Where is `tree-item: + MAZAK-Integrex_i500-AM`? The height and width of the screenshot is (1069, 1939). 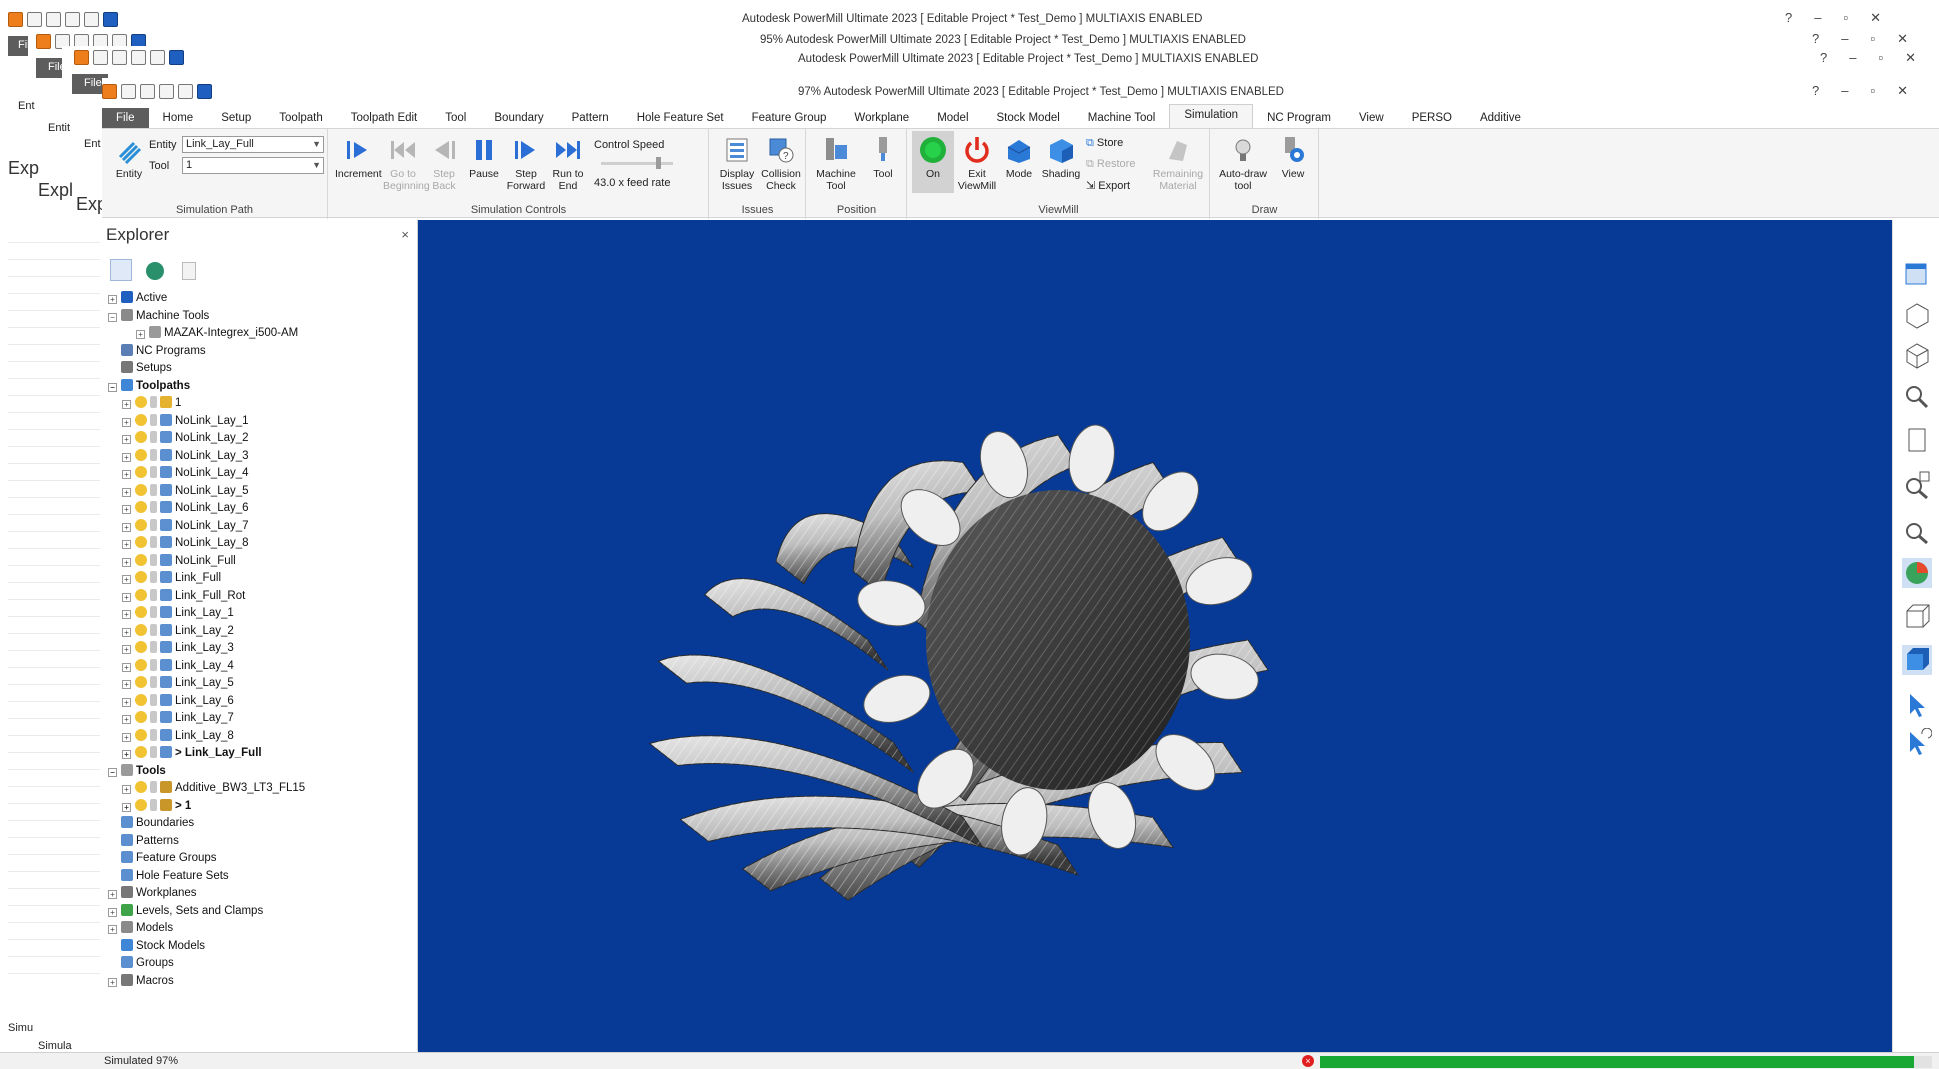
tree-item: + MAZAK-Integrex_i500-AM is located at coordinates (217, 333).